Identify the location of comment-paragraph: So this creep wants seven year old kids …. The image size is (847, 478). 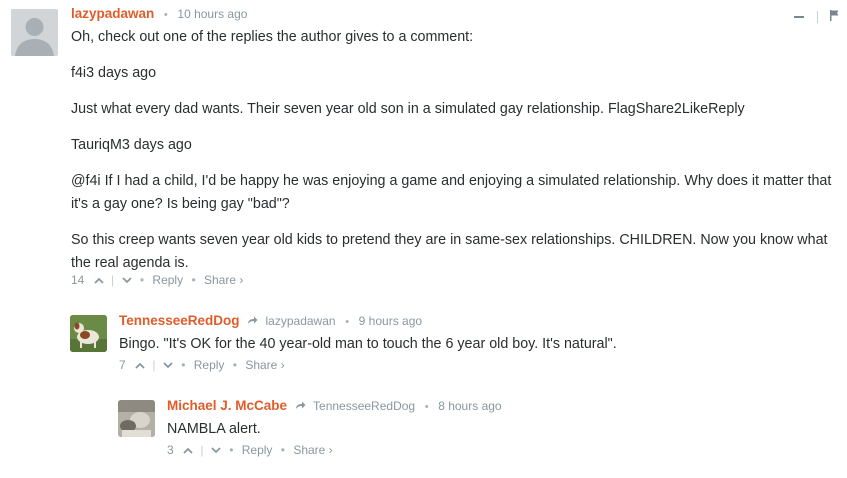
(449, 251).